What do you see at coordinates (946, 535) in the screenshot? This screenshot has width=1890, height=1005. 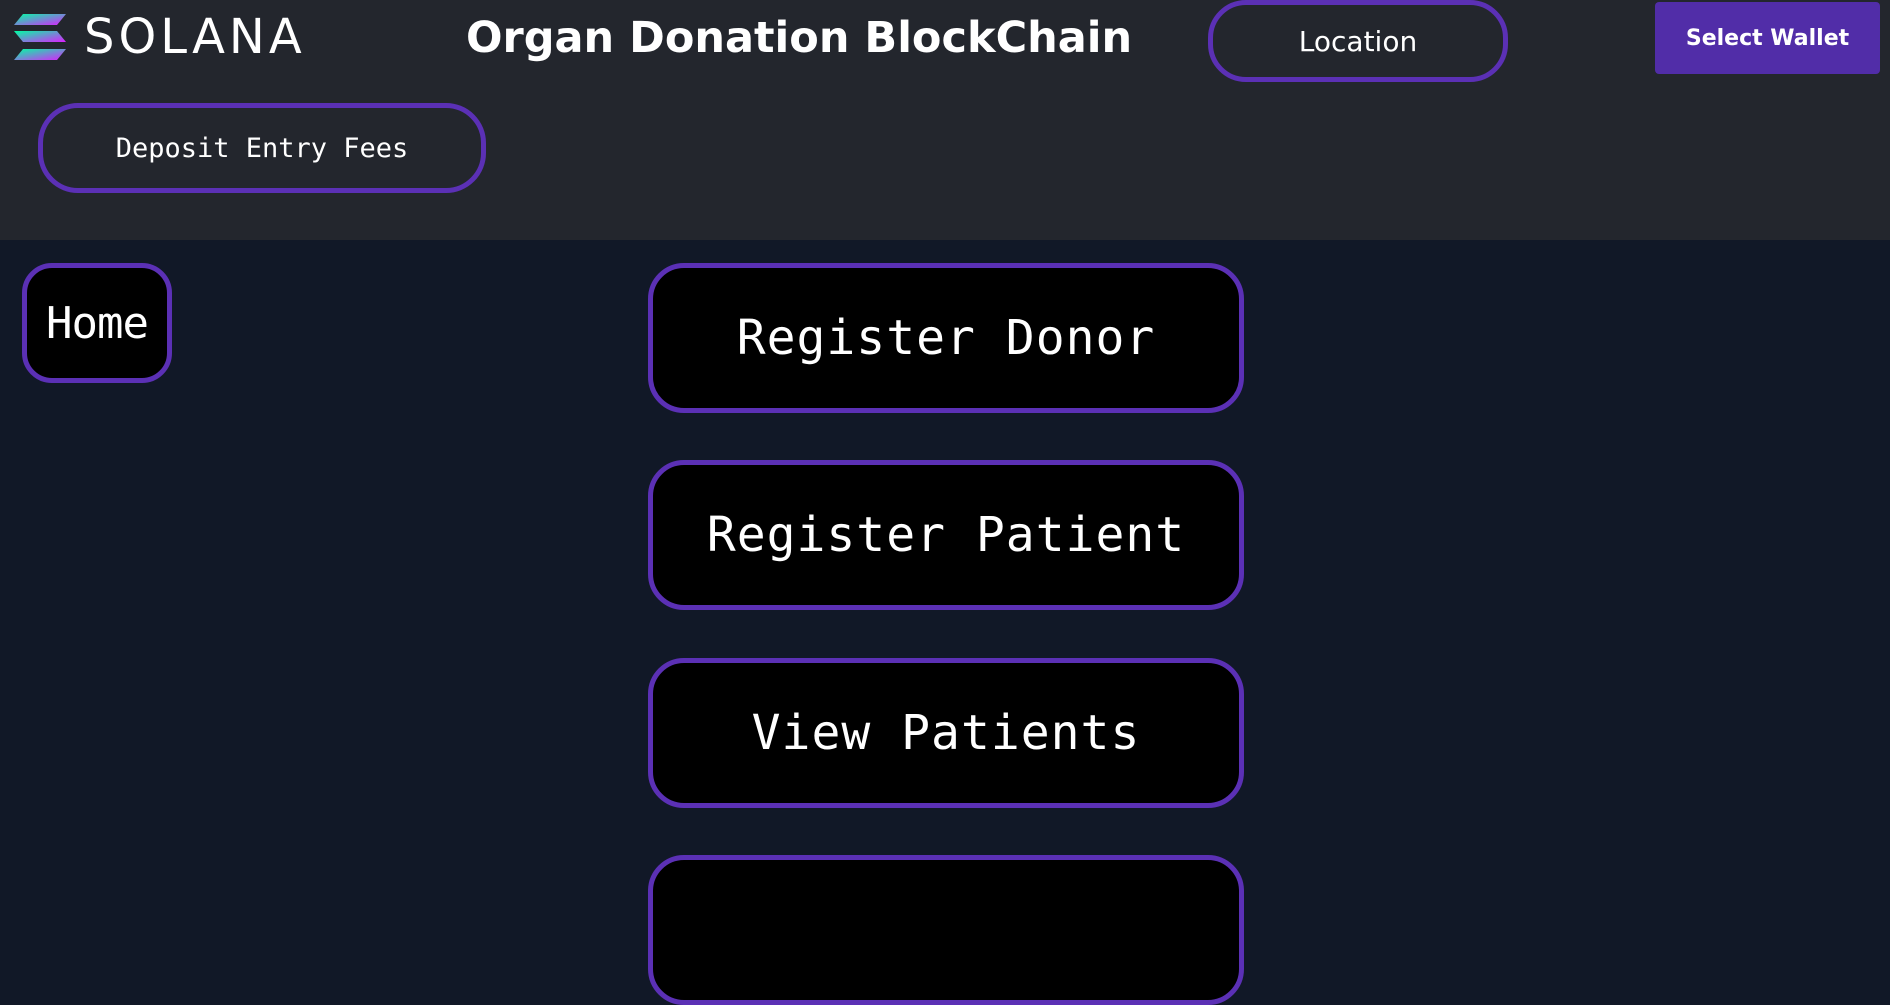 I see `register-patient-button: Register Patient` at bounding box center [946, 535].